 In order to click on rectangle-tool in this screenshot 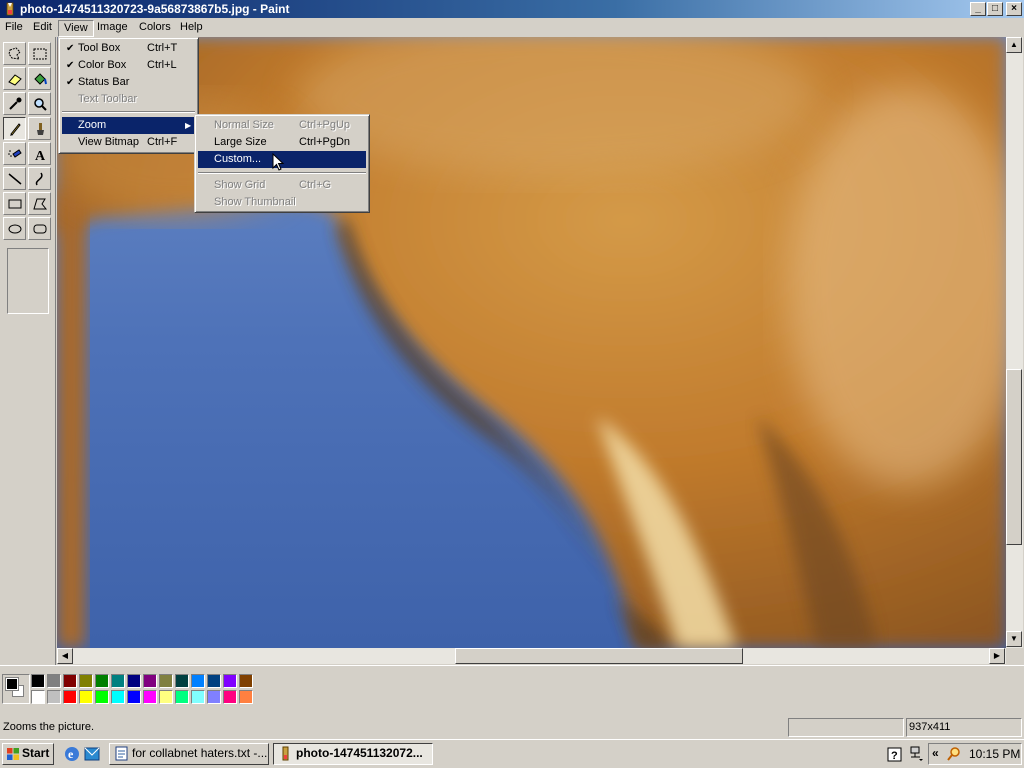, I will do `click(14, 203)`.